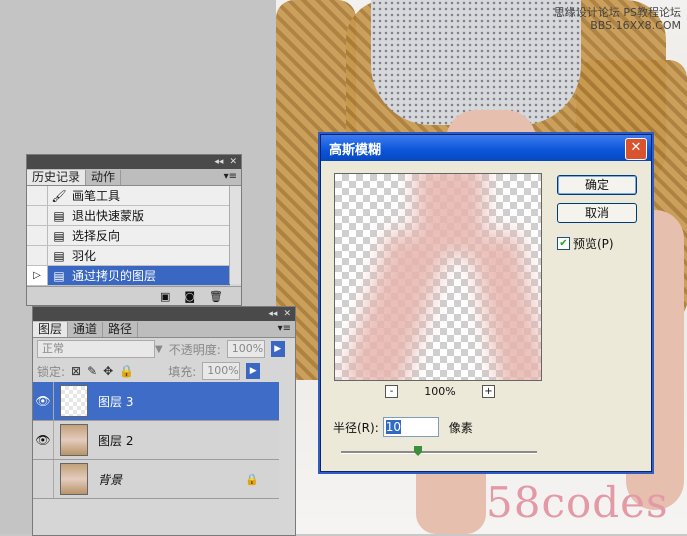  I want to click on fill-label: 填充:, so click(182, 371).